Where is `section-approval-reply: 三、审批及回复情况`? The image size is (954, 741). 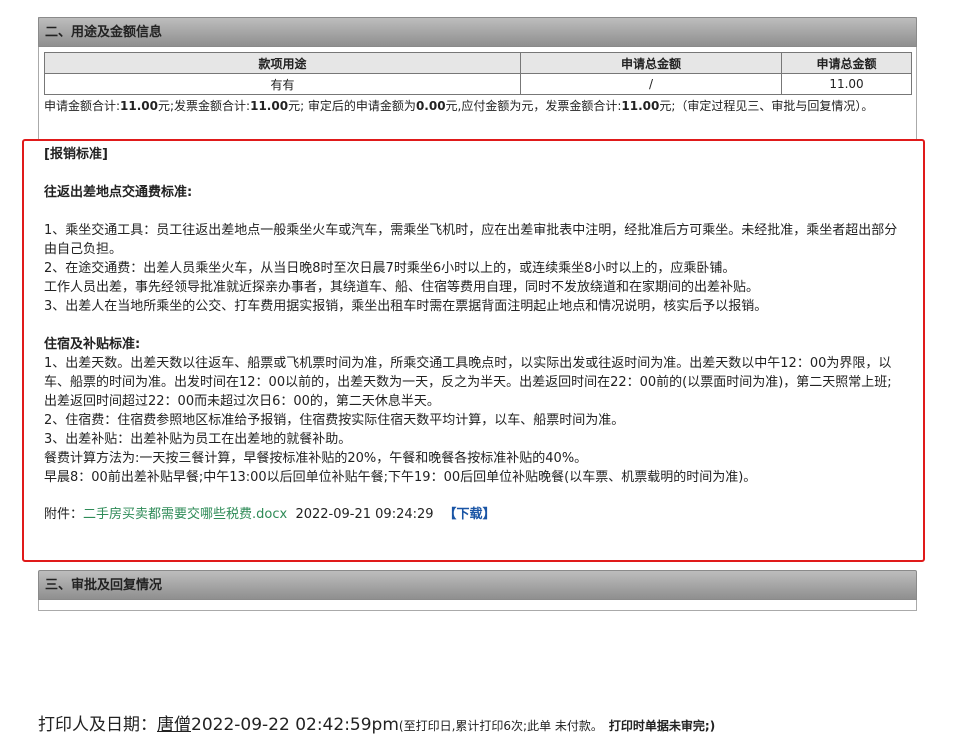 section-approval-reply: 三、审批及回复情况 is located at coordinates (477, 590).